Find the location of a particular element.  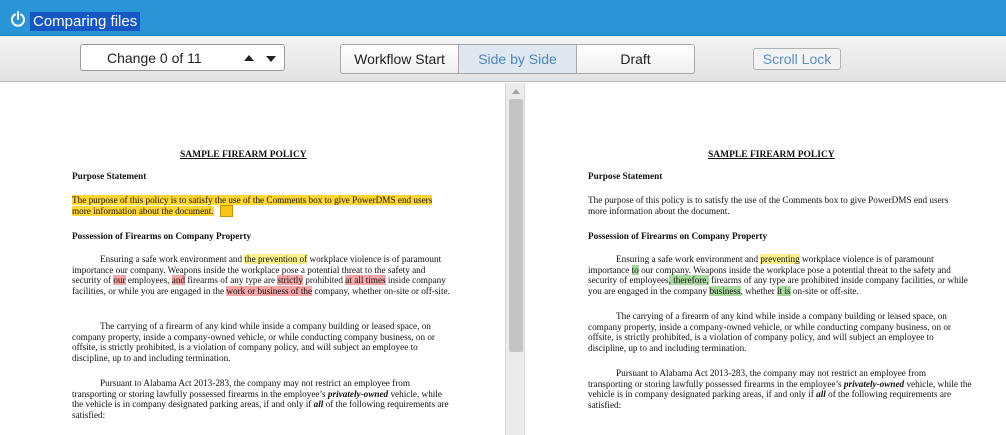

comment-icon is located at coordinates (226, 210).